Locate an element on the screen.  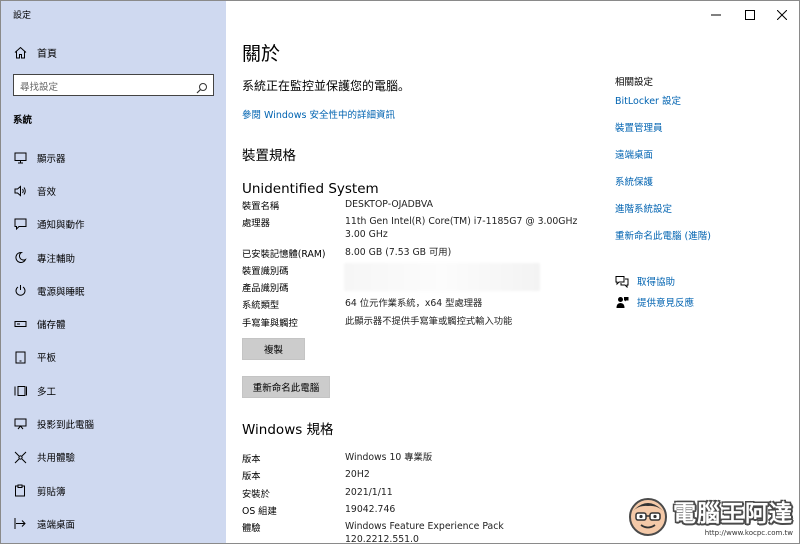
watermark: 電腦王阿達 http://www.kocpc.com.tw is located at coordinates (710, 516).